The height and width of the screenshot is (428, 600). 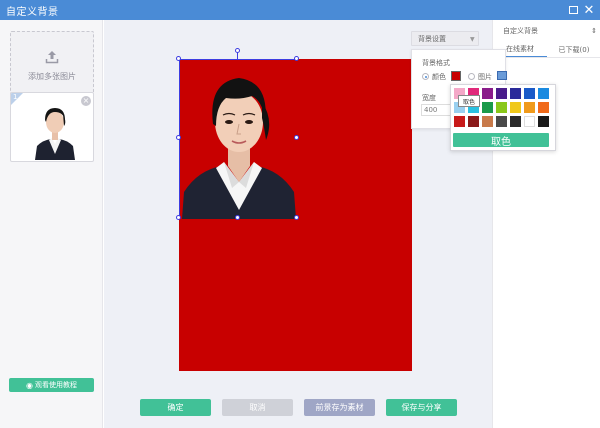 What do you see at coordinates (55, 385) in the screenshot?
I see `watch-tutorial-label: 观看使用教程` at bounding box center [55, 385].